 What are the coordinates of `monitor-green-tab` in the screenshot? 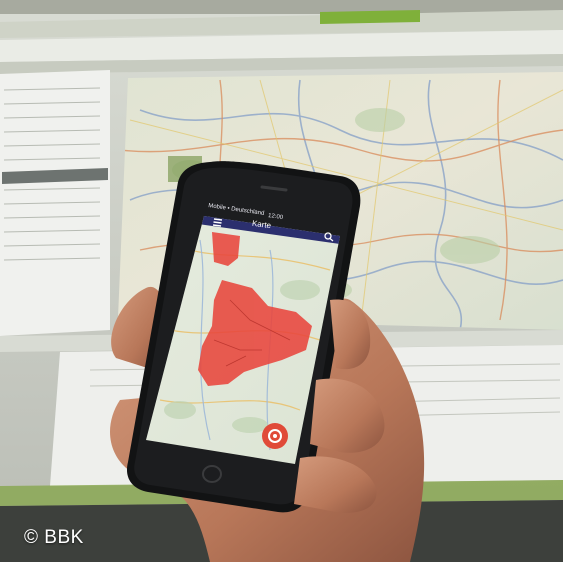 It's located at (370, 17).